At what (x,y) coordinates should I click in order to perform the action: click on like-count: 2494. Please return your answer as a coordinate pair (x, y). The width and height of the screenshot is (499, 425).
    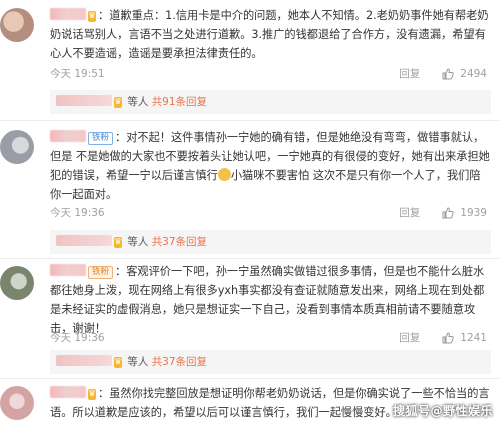
    Looking at the image, I should click on (473, 74).